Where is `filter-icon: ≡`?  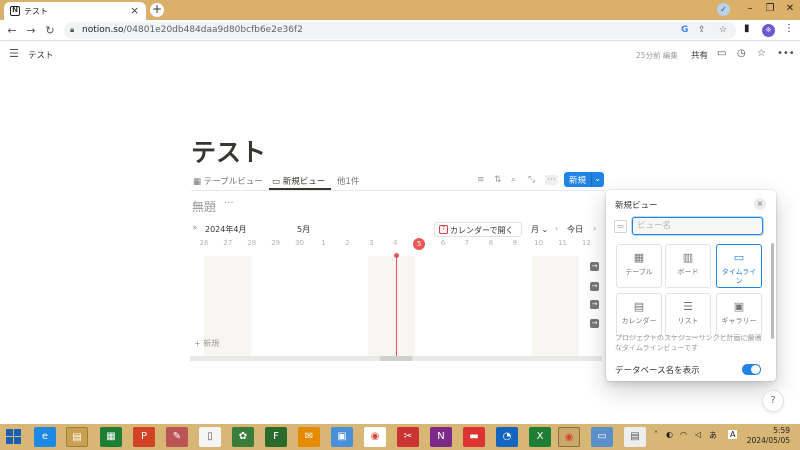
filter-icon: ≡ is located at coordinates (481, 180).